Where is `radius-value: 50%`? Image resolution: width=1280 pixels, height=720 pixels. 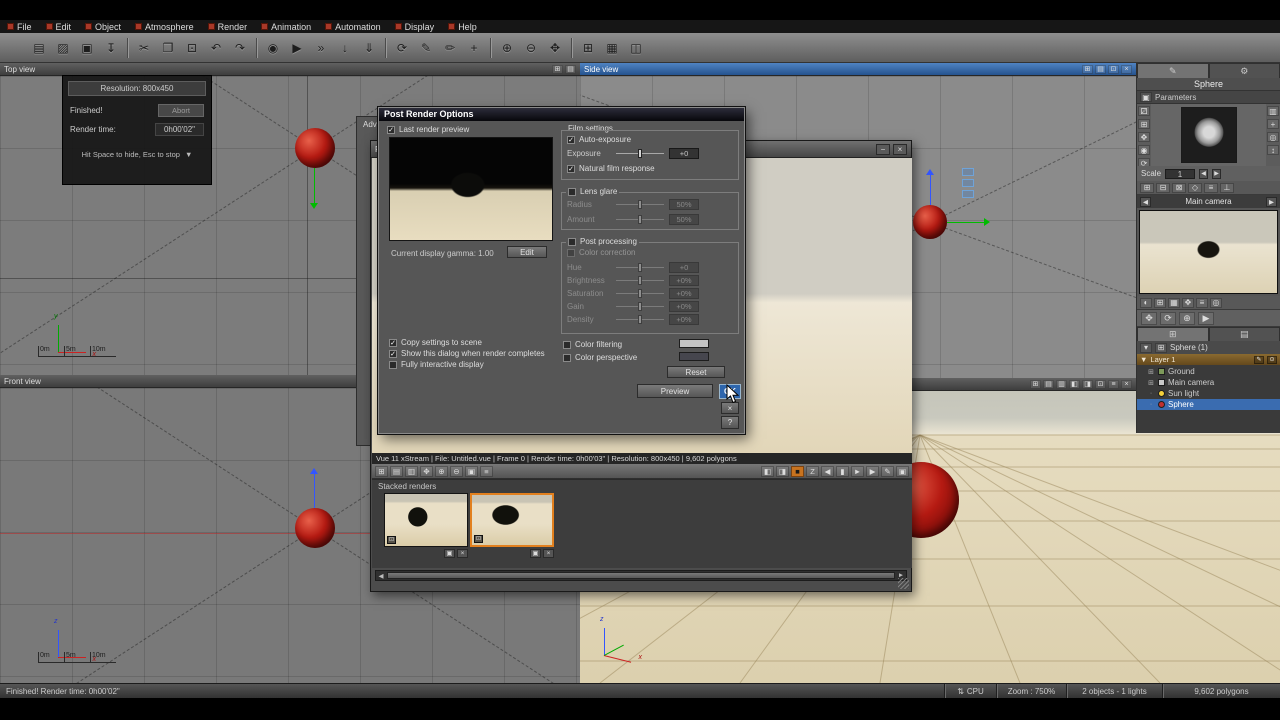 radius-value: 50% is located at coordinates (684, 204).